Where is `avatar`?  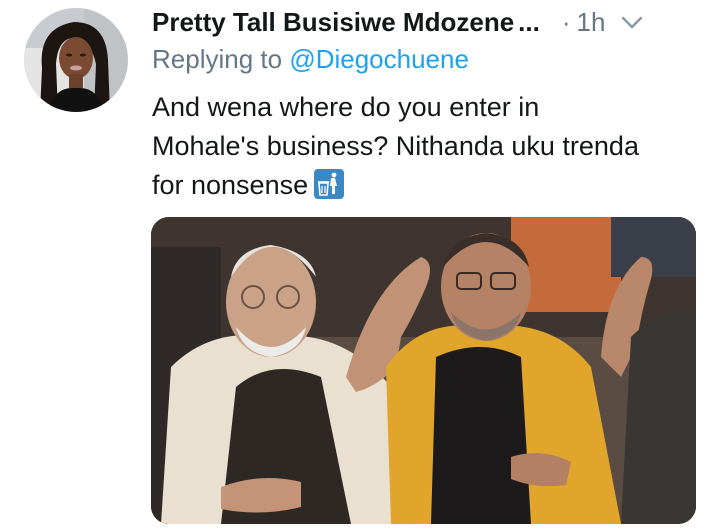 avatar is located at coordinates (76, 60).